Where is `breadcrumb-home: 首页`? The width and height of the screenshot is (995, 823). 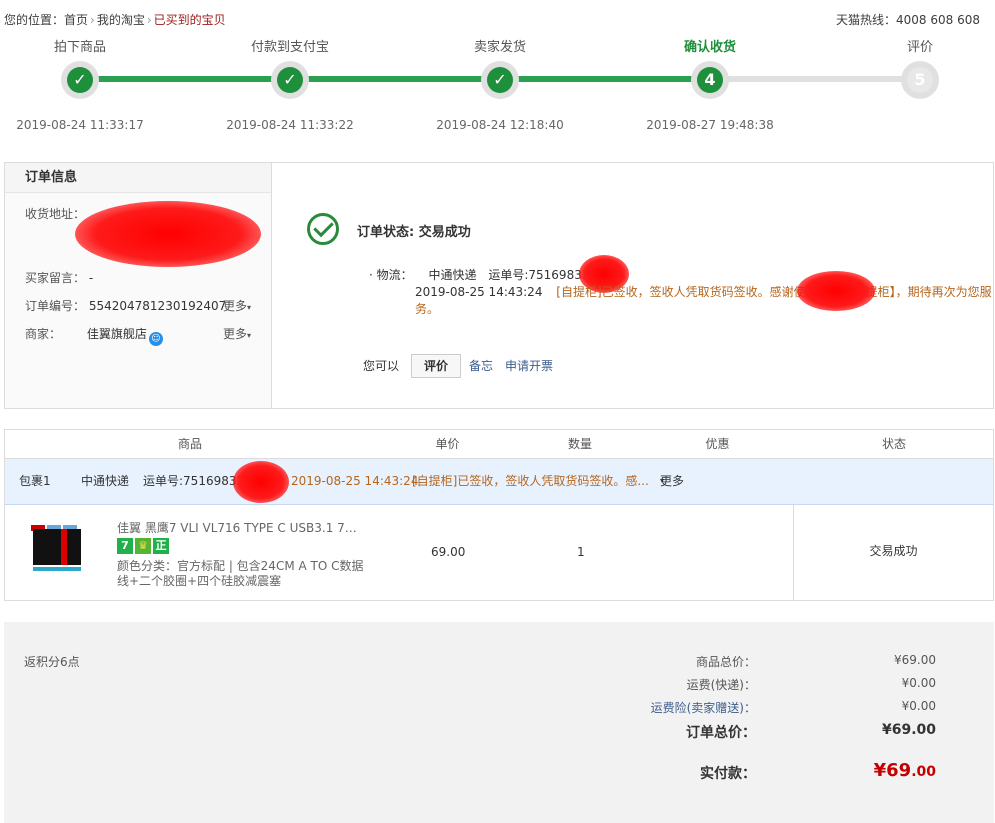
breadcrumb-home: 首页 is located at coordinates (76, 20).